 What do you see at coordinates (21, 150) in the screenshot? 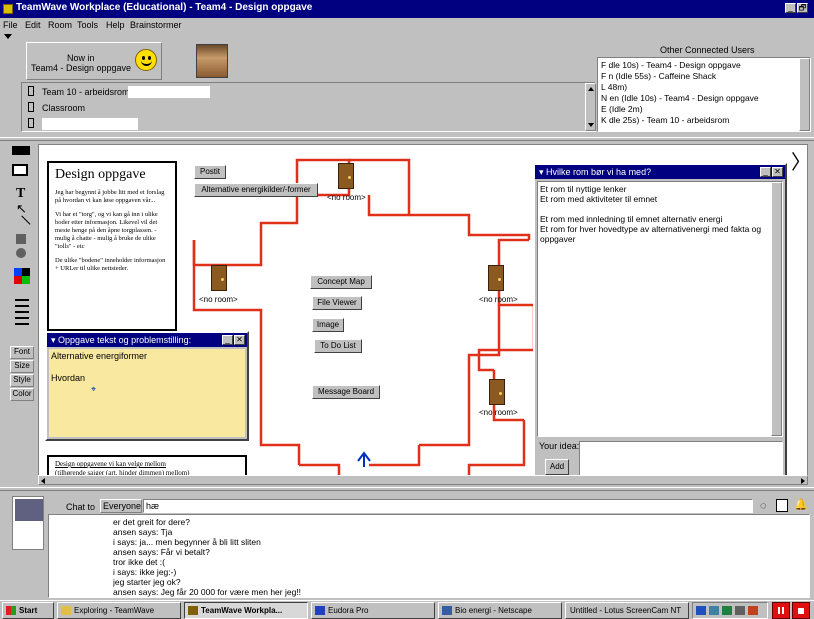
I see `tool-pen-icon` at bounding box center [21, 150].